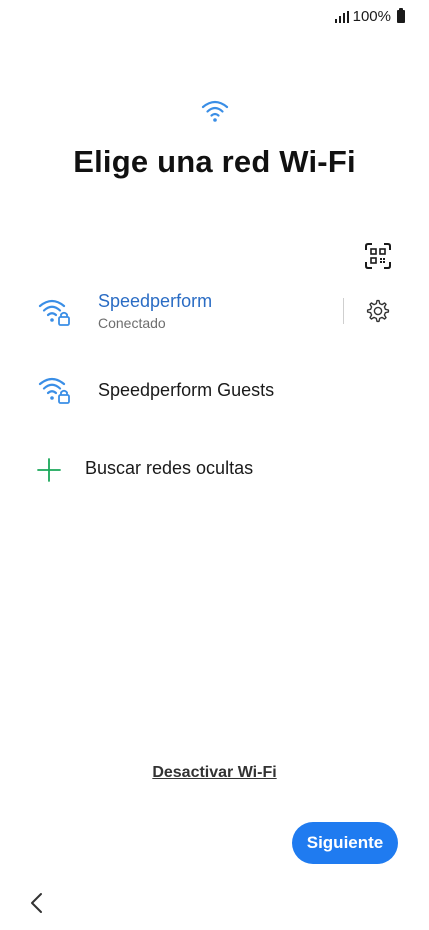 Image resolution: width=429 pixels, height=930 pixels. Describe the element at coordinates (341, 16) in the screenshot. I see `signal-bars-icon` at that location.